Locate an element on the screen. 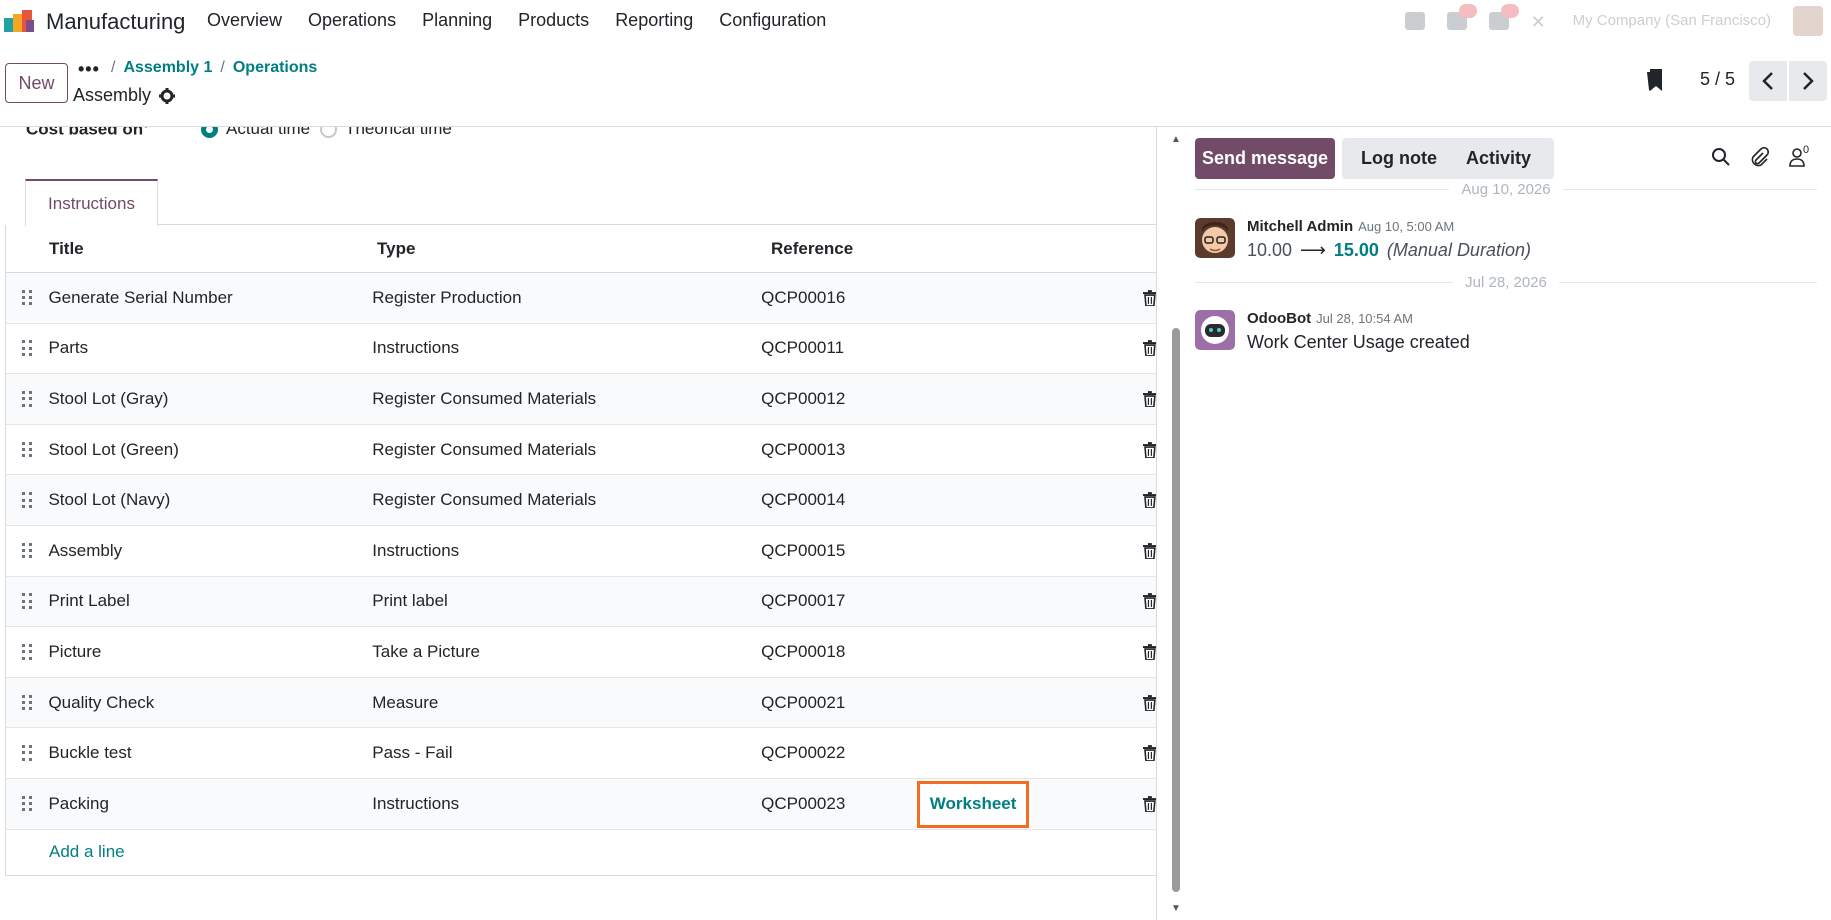  column-type: Type is located at coordinates (574, 249).